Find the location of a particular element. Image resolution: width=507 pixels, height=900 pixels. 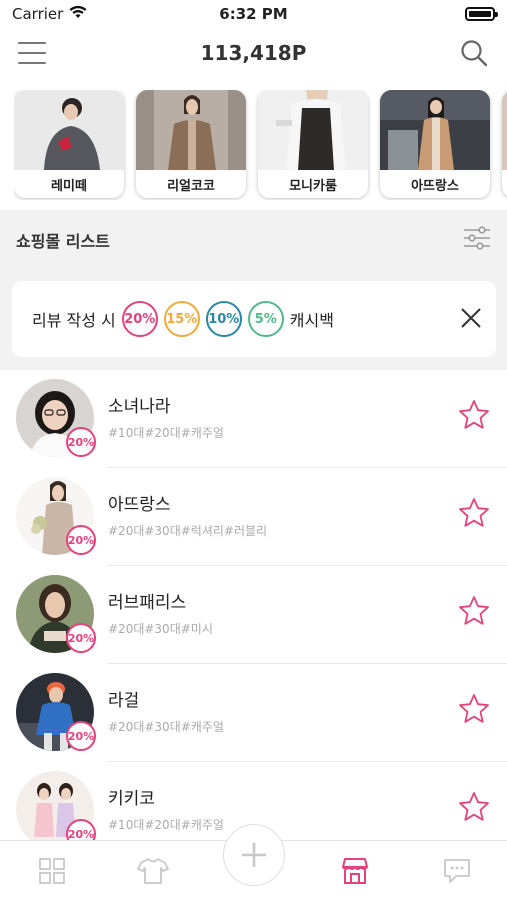

plus-icon is located at coordinates (254, 855).